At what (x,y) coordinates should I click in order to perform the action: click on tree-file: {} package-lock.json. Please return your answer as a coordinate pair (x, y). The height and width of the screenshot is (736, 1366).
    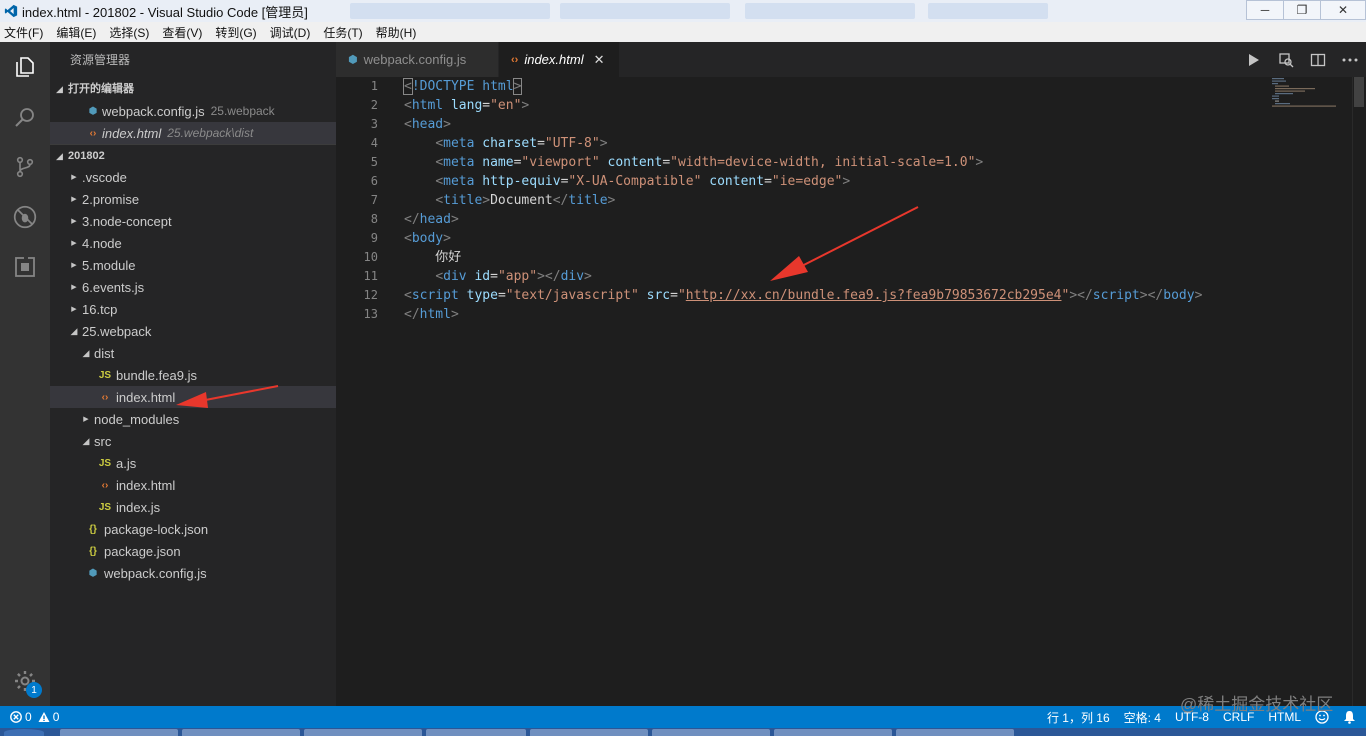
    Looking at the image, I should click on (193, 529).